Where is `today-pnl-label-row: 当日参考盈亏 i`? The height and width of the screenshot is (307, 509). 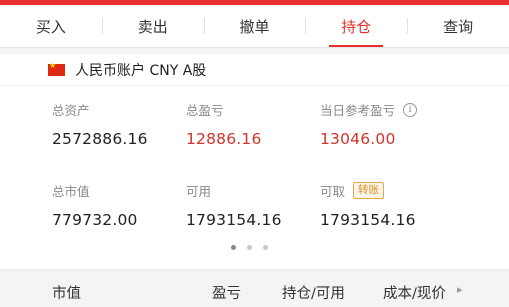
today-pnl-label-row: 当日参考盈亏 i is located at coordinates (369, 109).